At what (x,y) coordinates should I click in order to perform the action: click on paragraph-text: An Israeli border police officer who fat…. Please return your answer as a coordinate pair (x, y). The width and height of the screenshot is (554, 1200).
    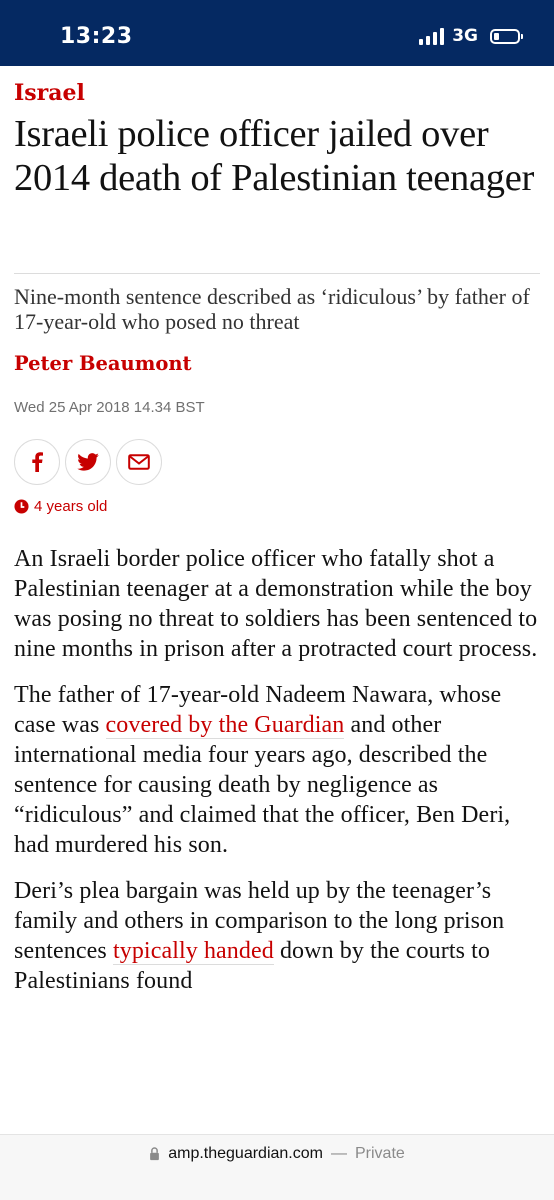
    Looking at the image, I should click on (276, 604).